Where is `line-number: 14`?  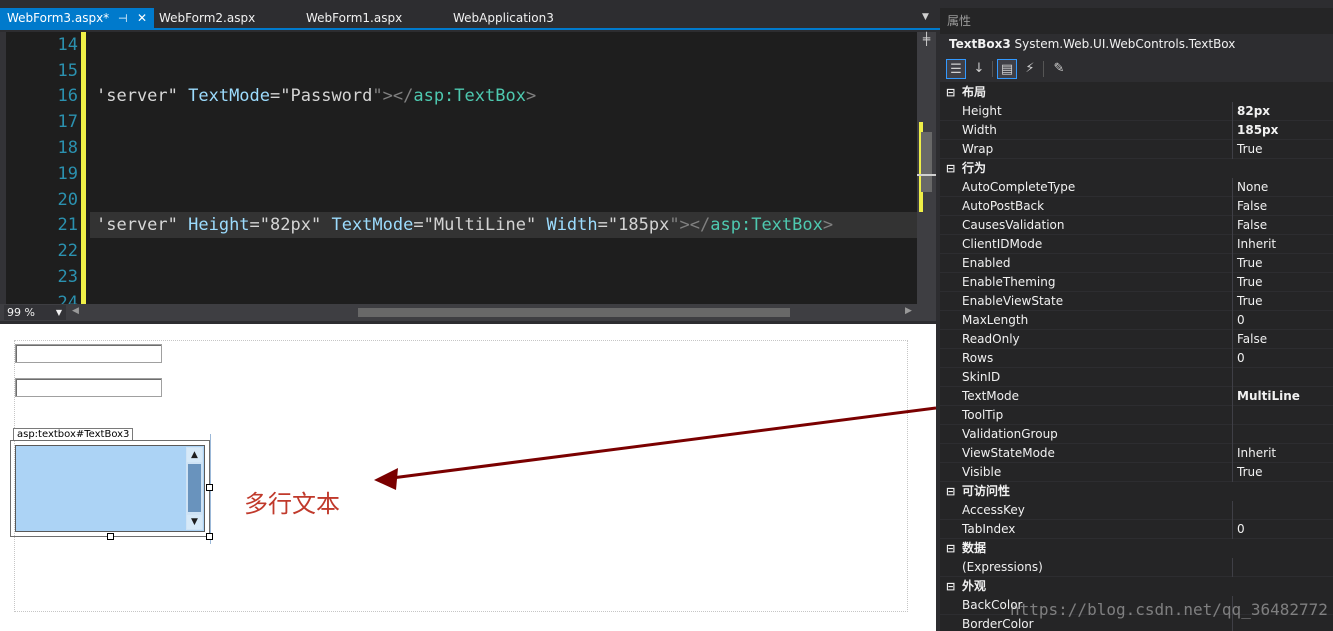 line-number: 14 is located at coordinates (67, 45).